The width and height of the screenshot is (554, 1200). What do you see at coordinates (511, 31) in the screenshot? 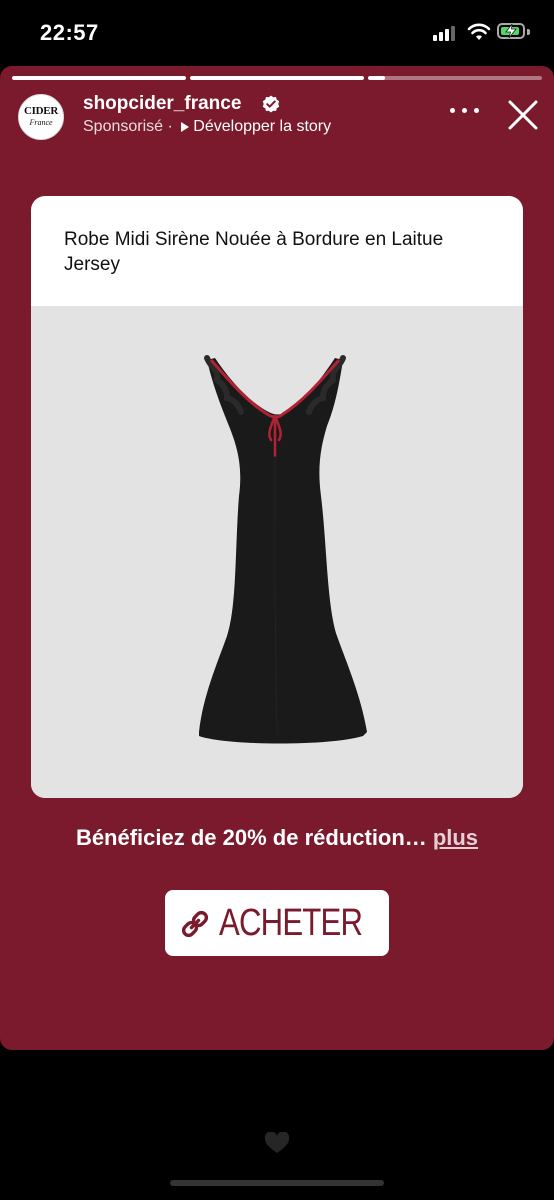
I see `charging-bolt-icon` at bounding box center [511, 31].